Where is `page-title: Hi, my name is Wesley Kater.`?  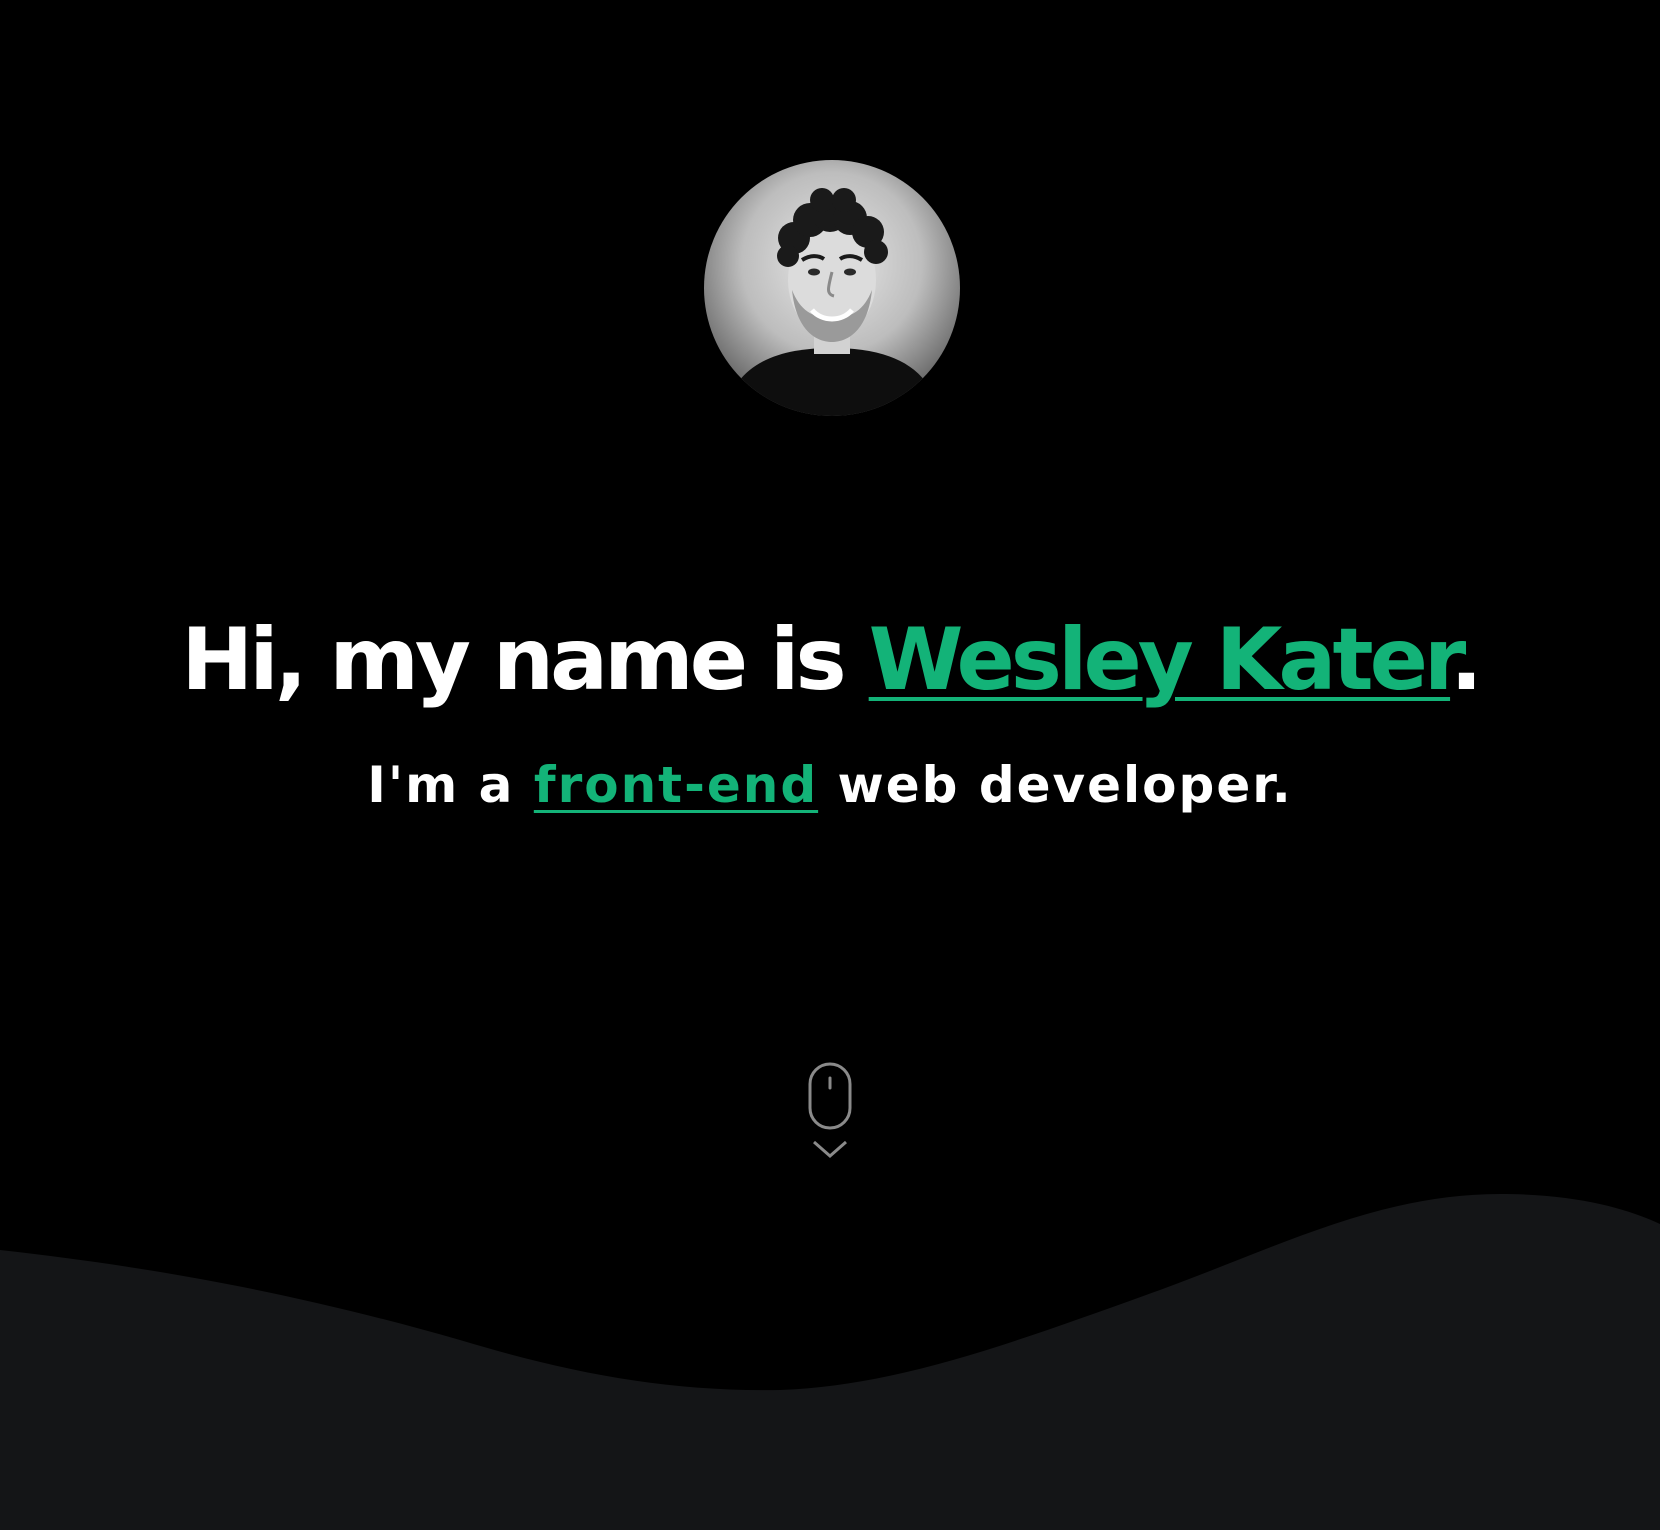 page-title: Hi, my name is Wesley Kater. is located at coordinates (830, 660).